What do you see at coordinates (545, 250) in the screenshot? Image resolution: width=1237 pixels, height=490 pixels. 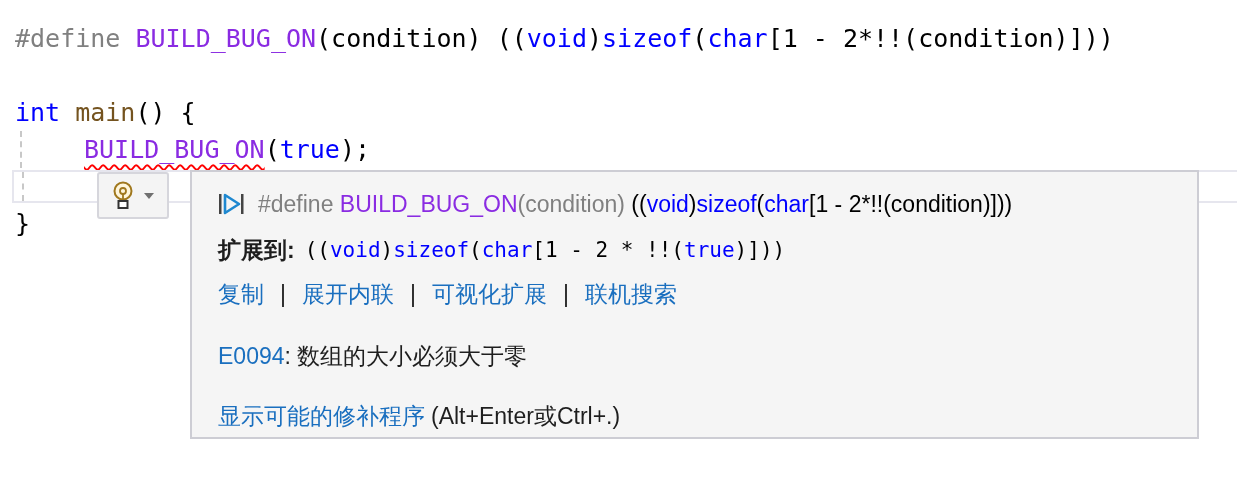 I see `macro-expansion: ((void)sizeof(char[1 - 2 * !!(true)]))` at bounding box center [545, 250].